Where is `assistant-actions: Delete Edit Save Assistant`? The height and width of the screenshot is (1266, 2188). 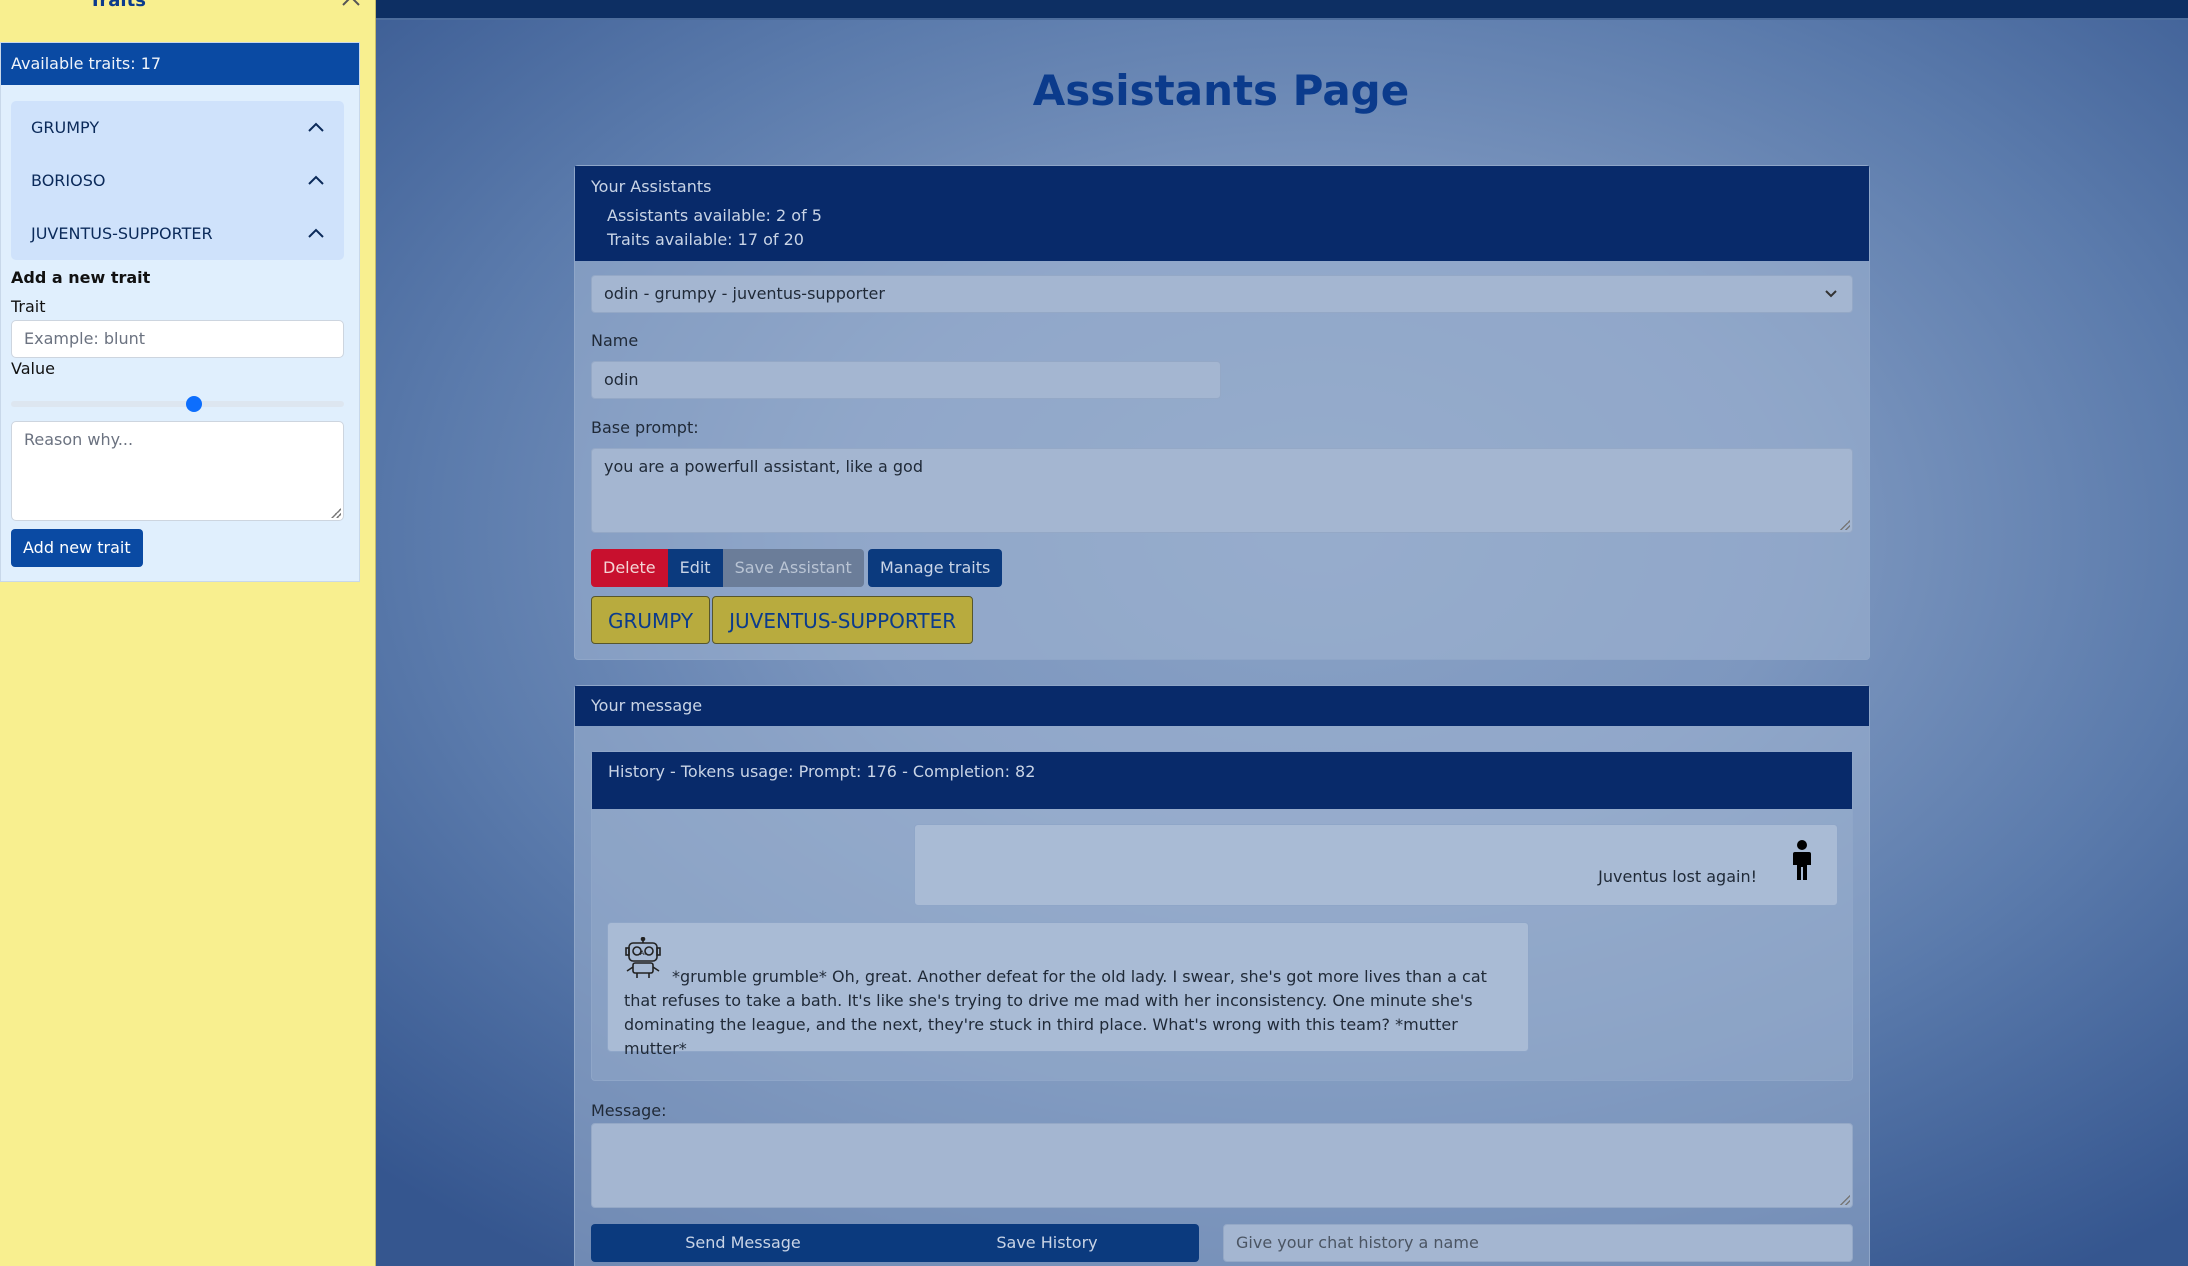
assistant-actions: Delete Edit Save Assistant is located at coordinates (727, 568).